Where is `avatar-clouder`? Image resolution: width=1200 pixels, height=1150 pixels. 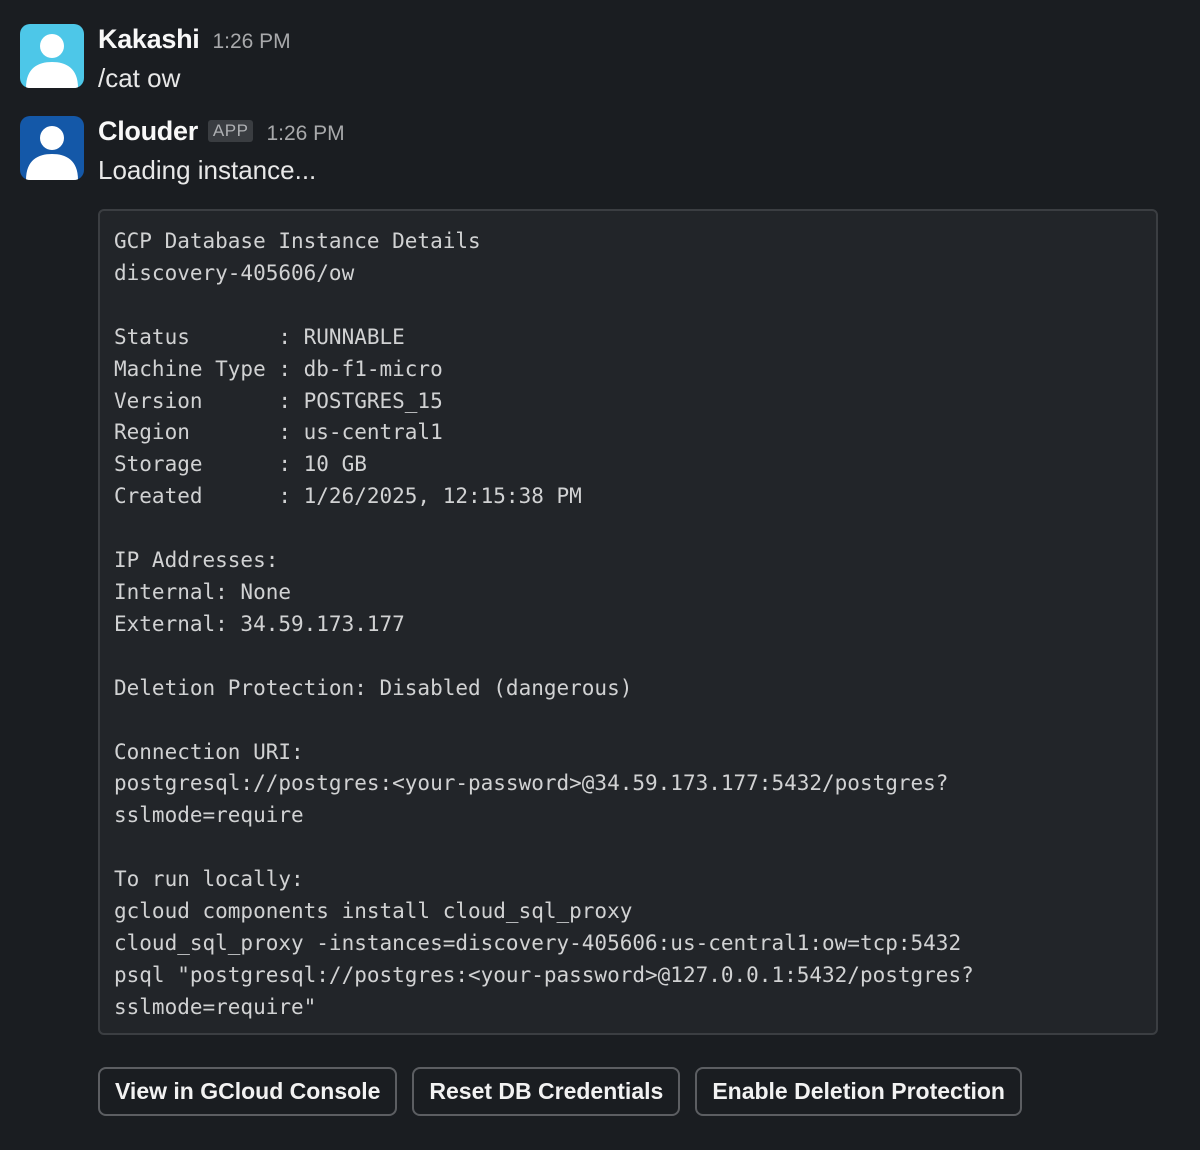 avatar-clouder is located at coordinates (52, 148).